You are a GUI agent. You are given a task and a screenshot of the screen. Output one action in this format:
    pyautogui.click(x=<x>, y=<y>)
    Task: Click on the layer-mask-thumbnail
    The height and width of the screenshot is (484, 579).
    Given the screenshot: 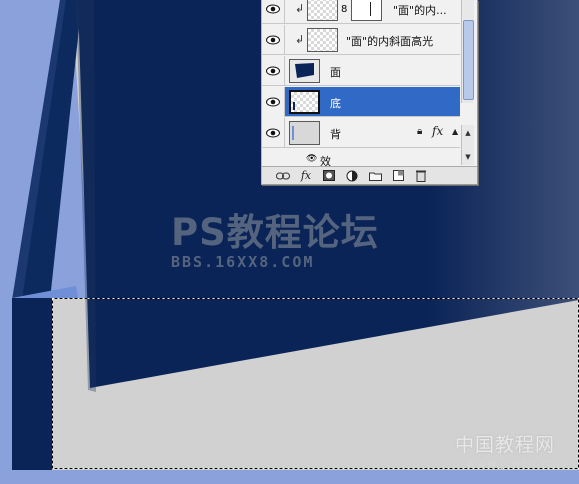 What is the action you would take?
    pyautogui.click(x=366, y=10)
    